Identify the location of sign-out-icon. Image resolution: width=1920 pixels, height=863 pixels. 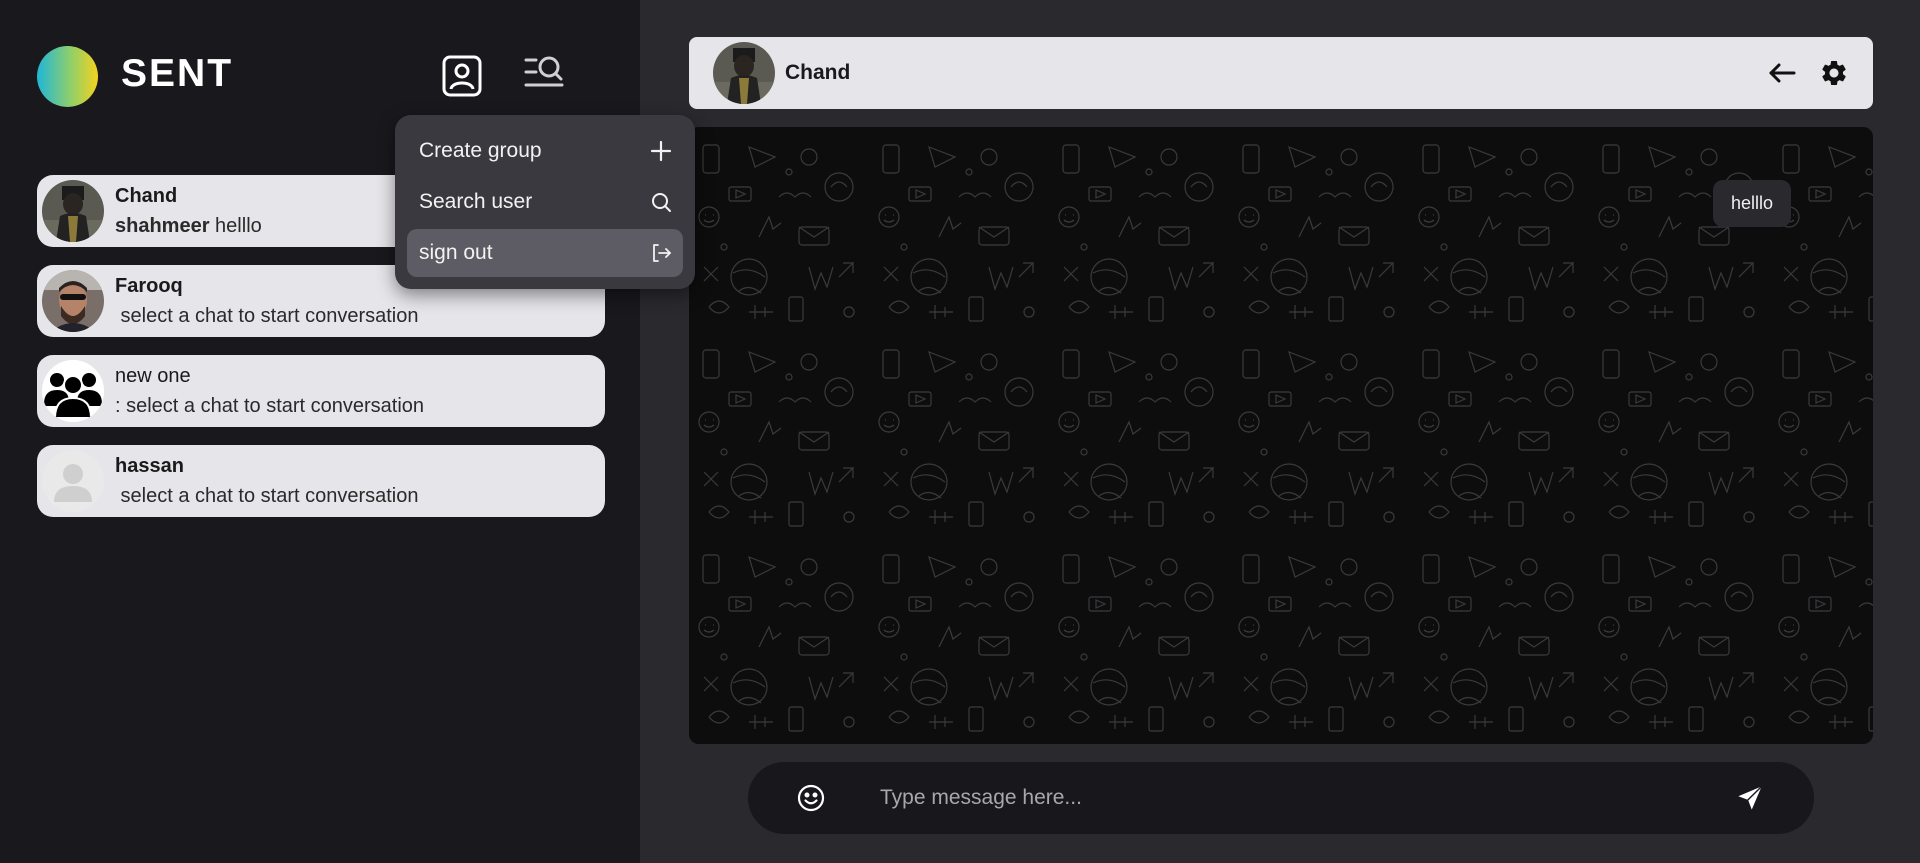
(661, 253).